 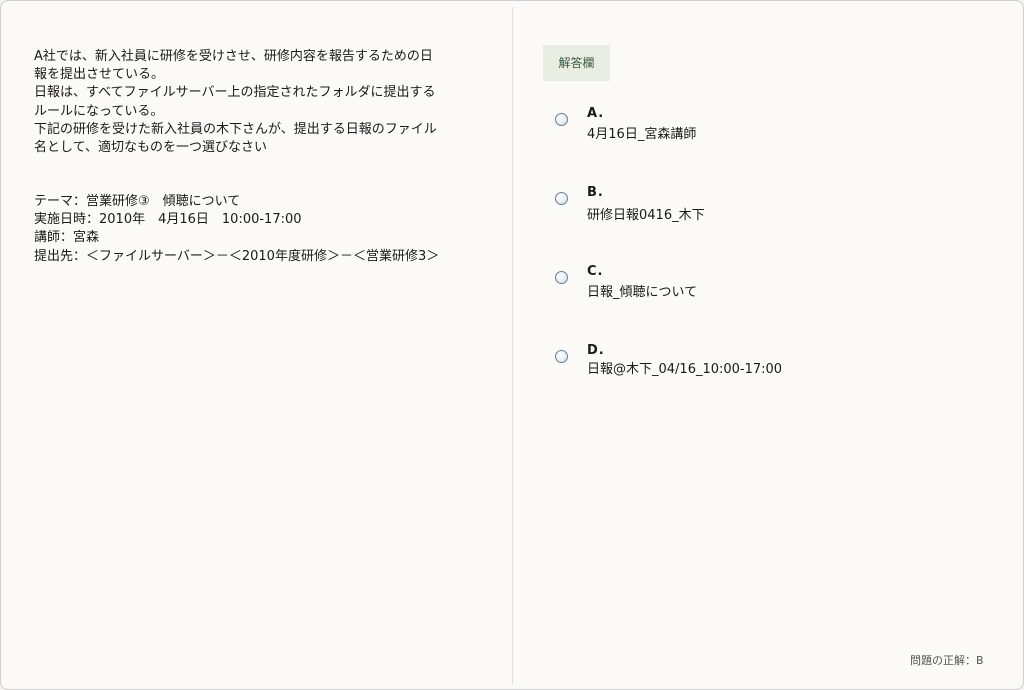 What do you see at coordinates (99, 111) in the screenshot?
I see `question-line: ルールになっている。` at bounding box center [99, 111].